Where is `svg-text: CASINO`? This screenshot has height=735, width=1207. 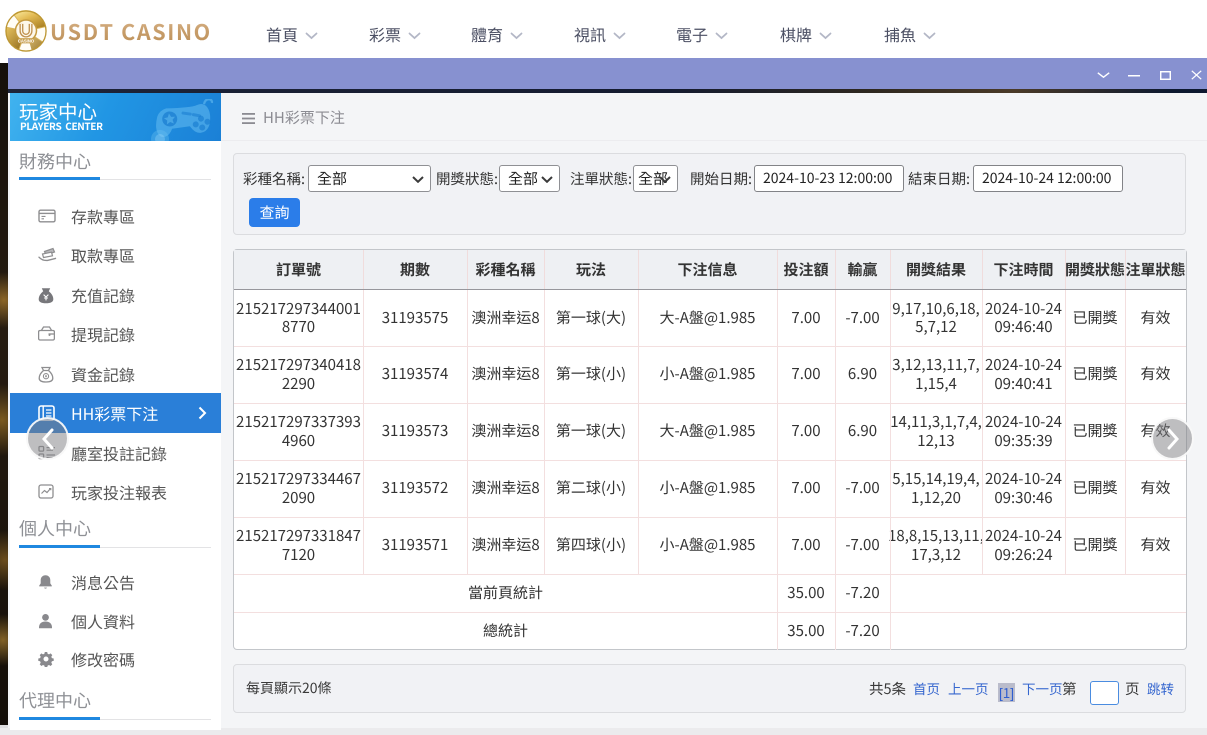 svg-text: CASINO is located at coordinates (26, 40).